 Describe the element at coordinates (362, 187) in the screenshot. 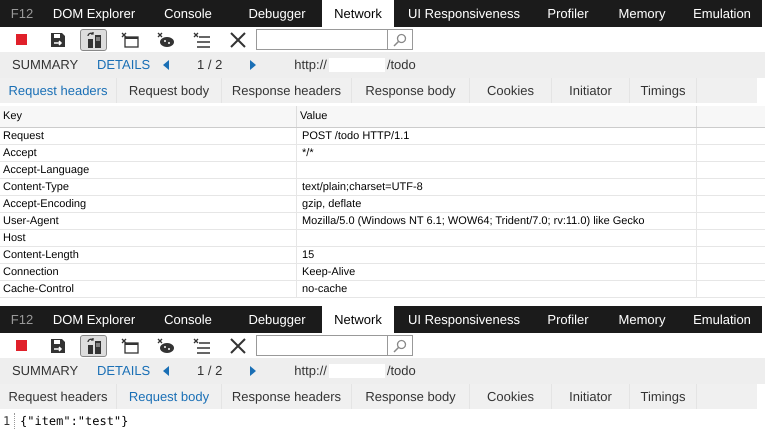

I see `header-value: text/plain;charset=UTF-8` at that location.